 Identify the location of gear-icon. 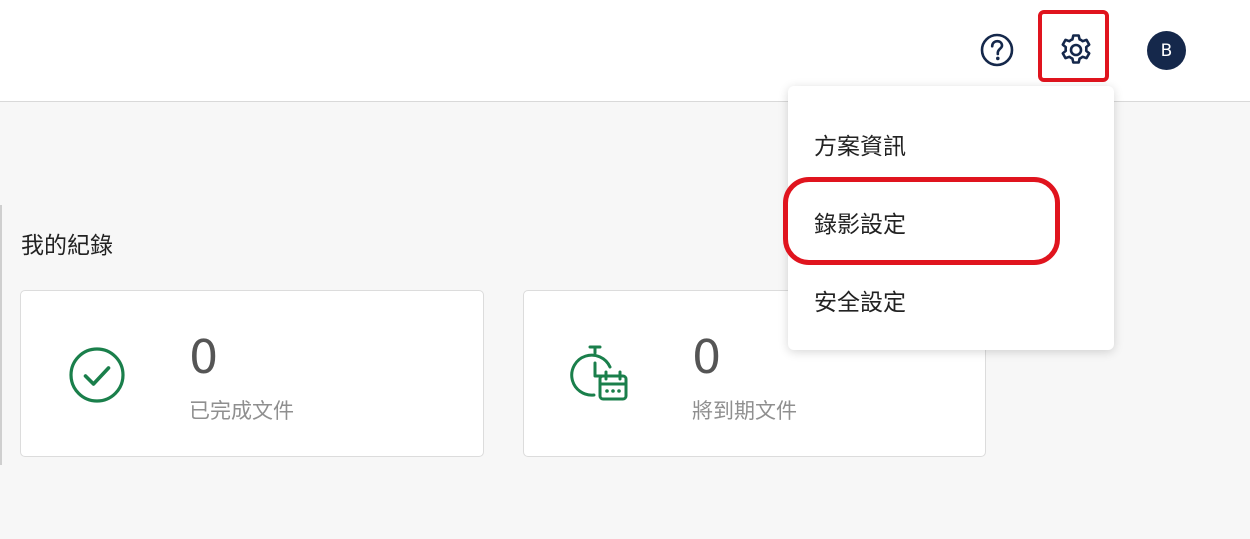
(1076, 49).